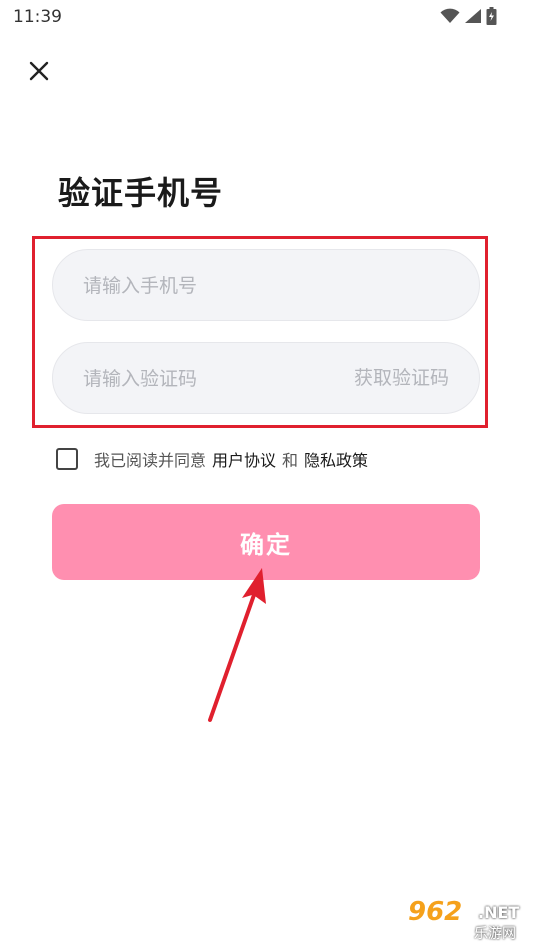 The height and width of the screenshot is (948, 533). What do you see at coordinates (336, 459) in the screenshot?
I see `privacy-policy-link: 隐私政策` at bounding box center [336, 459].